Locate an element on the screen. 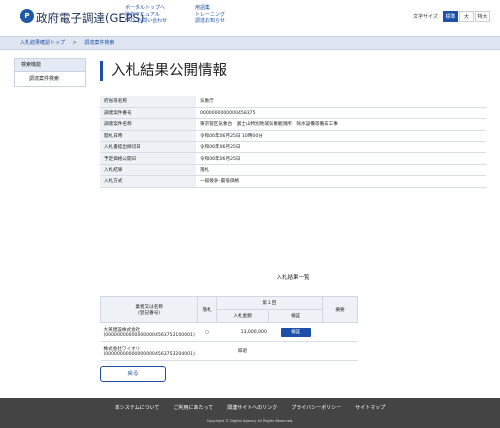  geps-logo-icon: P is located at coordinates (27, 16).